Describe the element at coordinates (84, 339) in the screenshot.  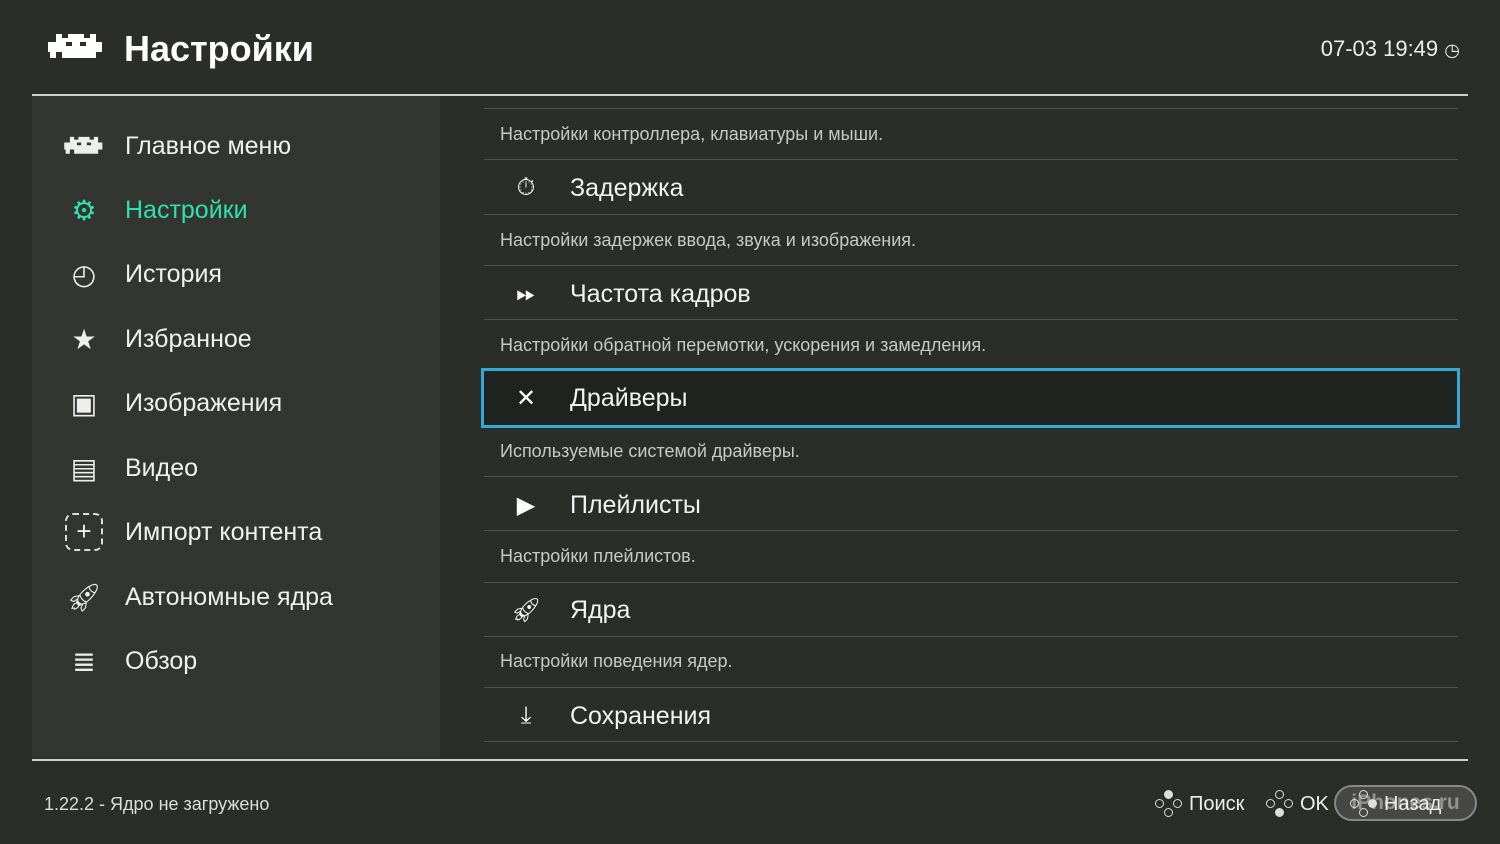
I see `star-icon: ★` at that location.